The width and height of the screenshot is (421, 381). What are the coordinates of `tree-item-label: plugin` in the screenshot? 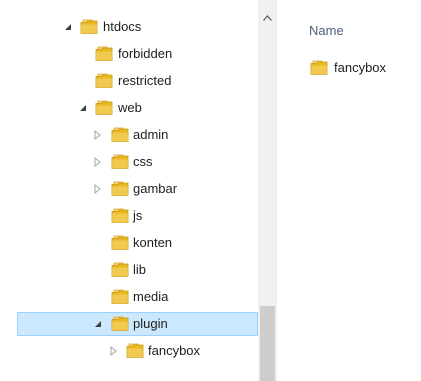 It's located at (150, 323).